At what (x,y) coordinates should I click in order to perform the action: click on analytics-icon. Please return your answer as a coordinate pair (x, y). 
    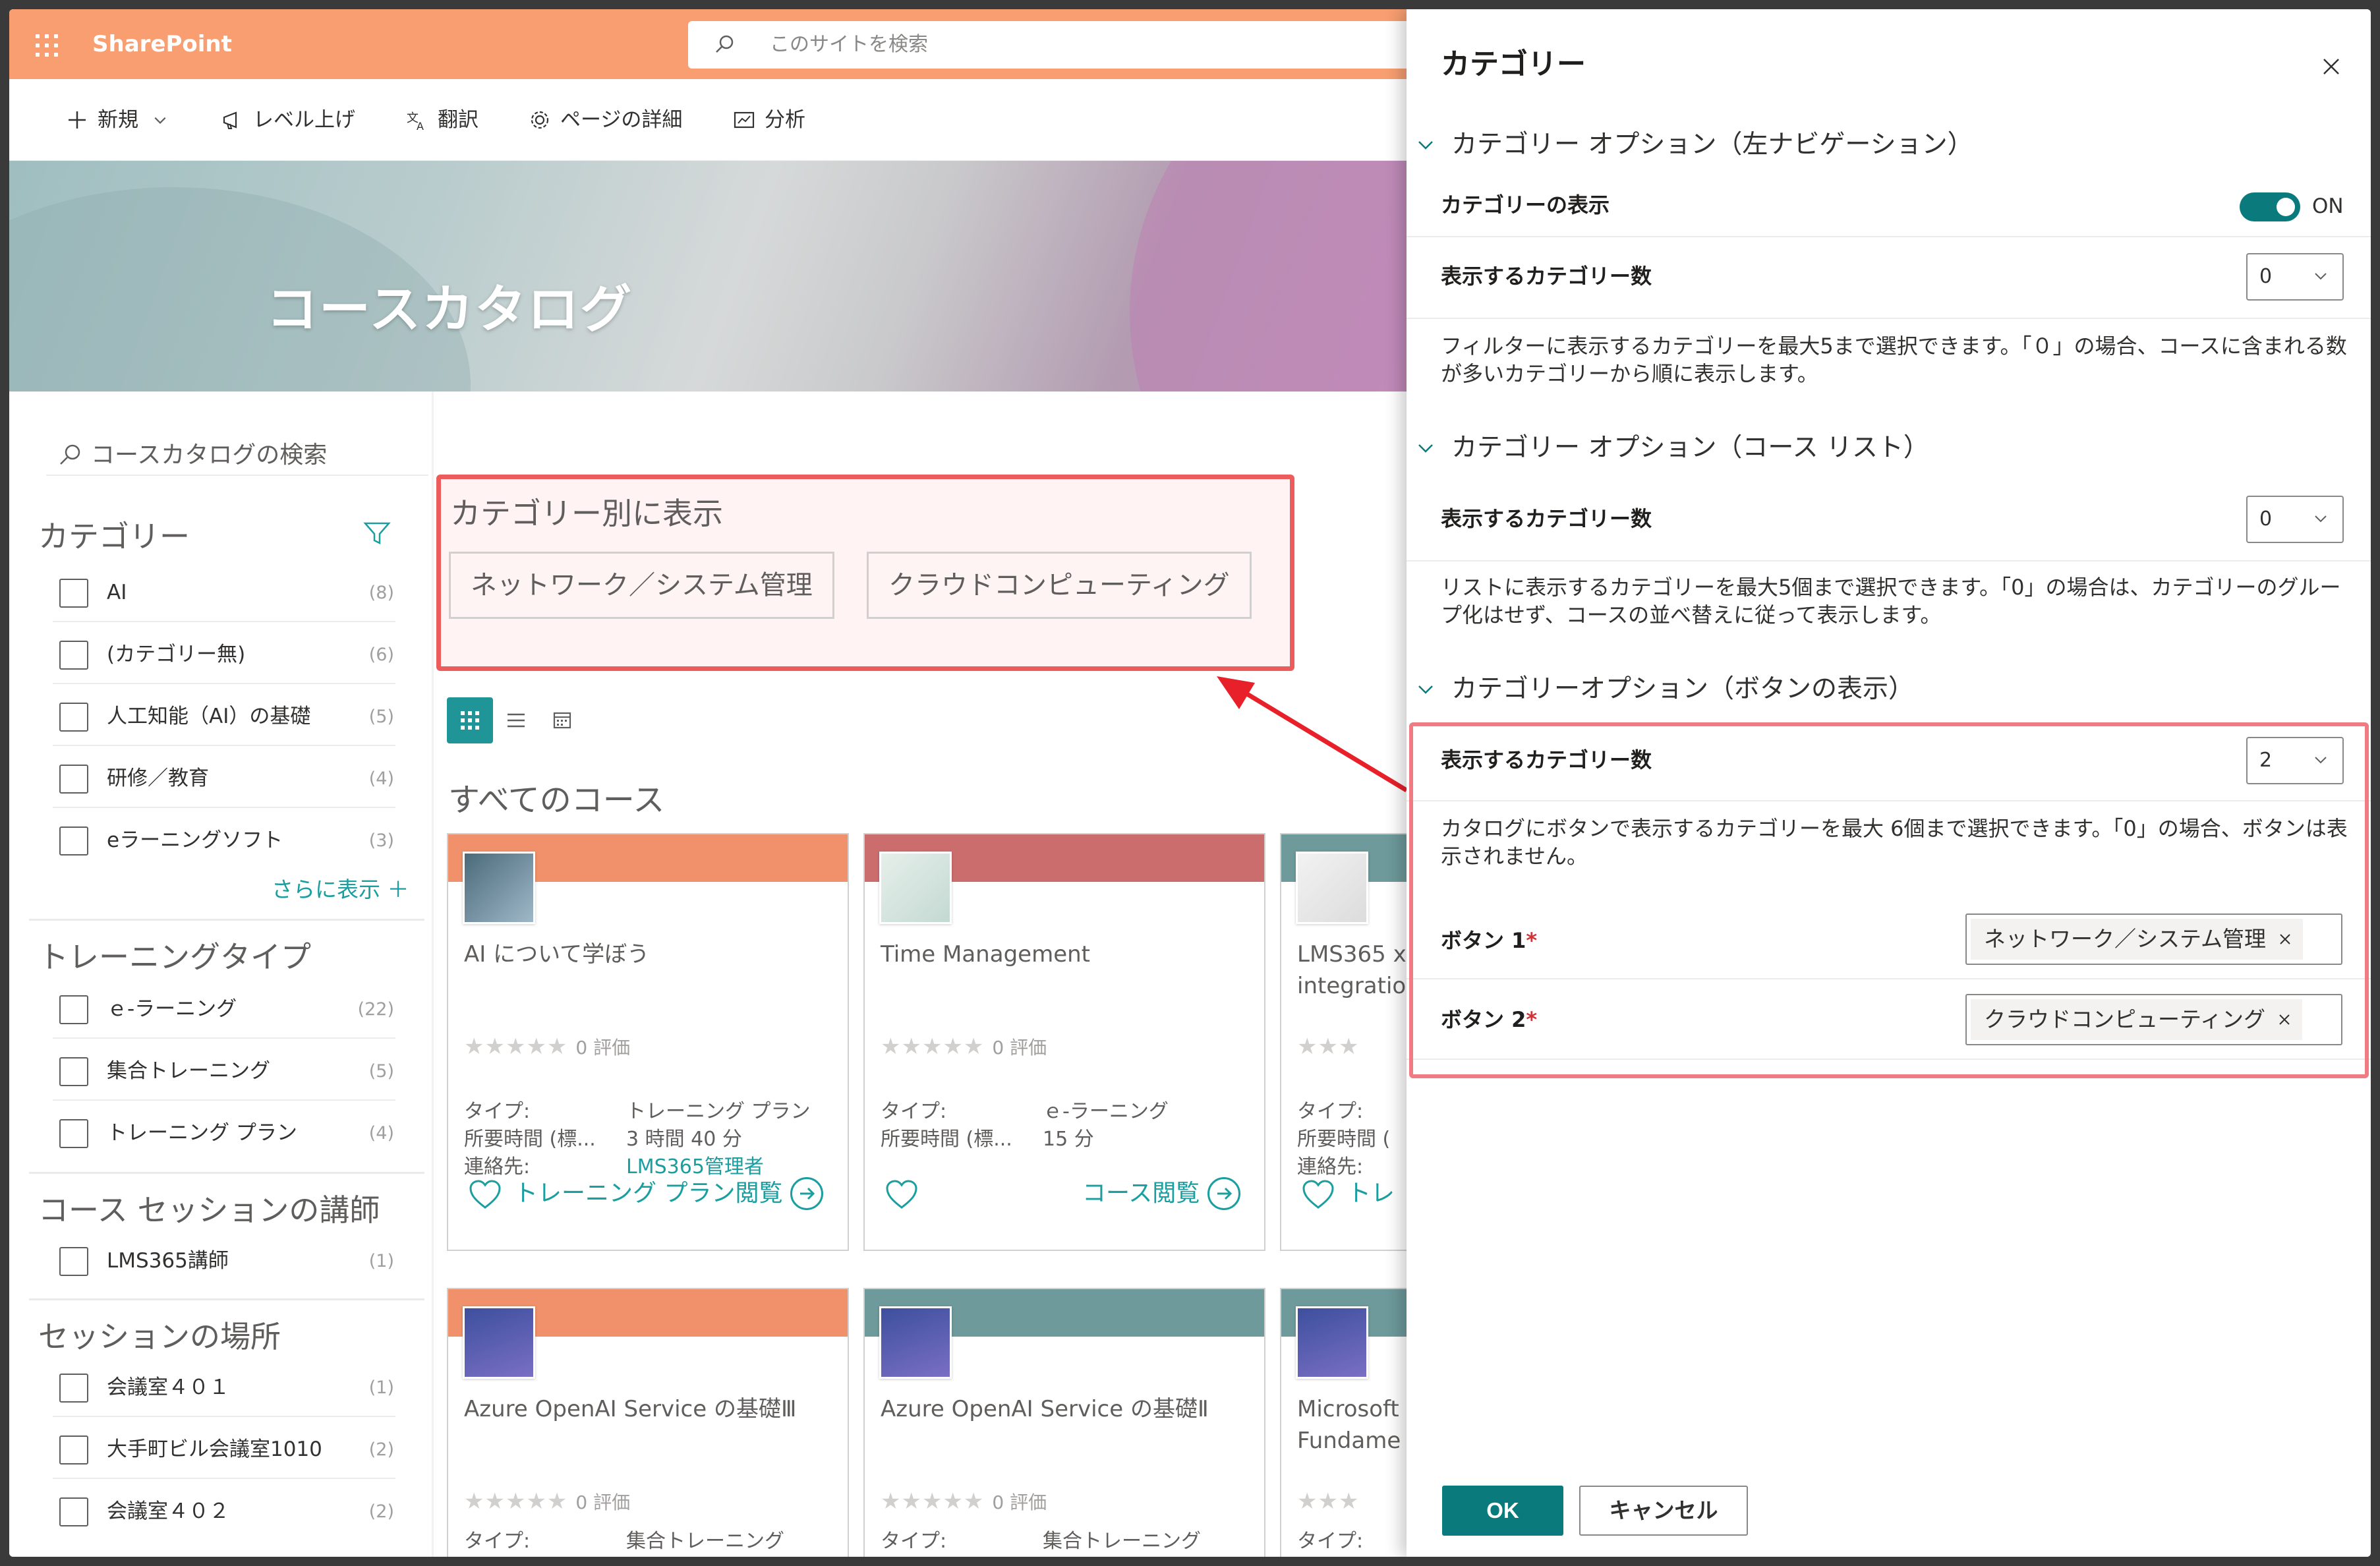
    Looking at the image, I should click on (744, 120).